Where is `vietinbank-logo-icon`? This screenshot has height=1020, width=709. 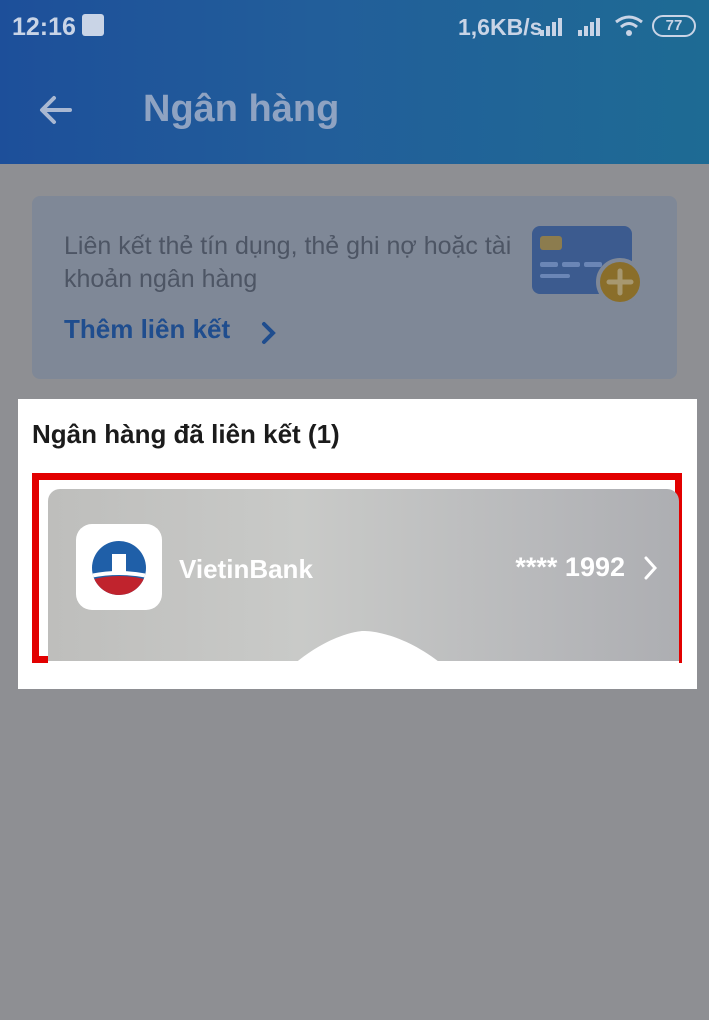 vietinbank-logo-icon is located at coordinates (119, 568).